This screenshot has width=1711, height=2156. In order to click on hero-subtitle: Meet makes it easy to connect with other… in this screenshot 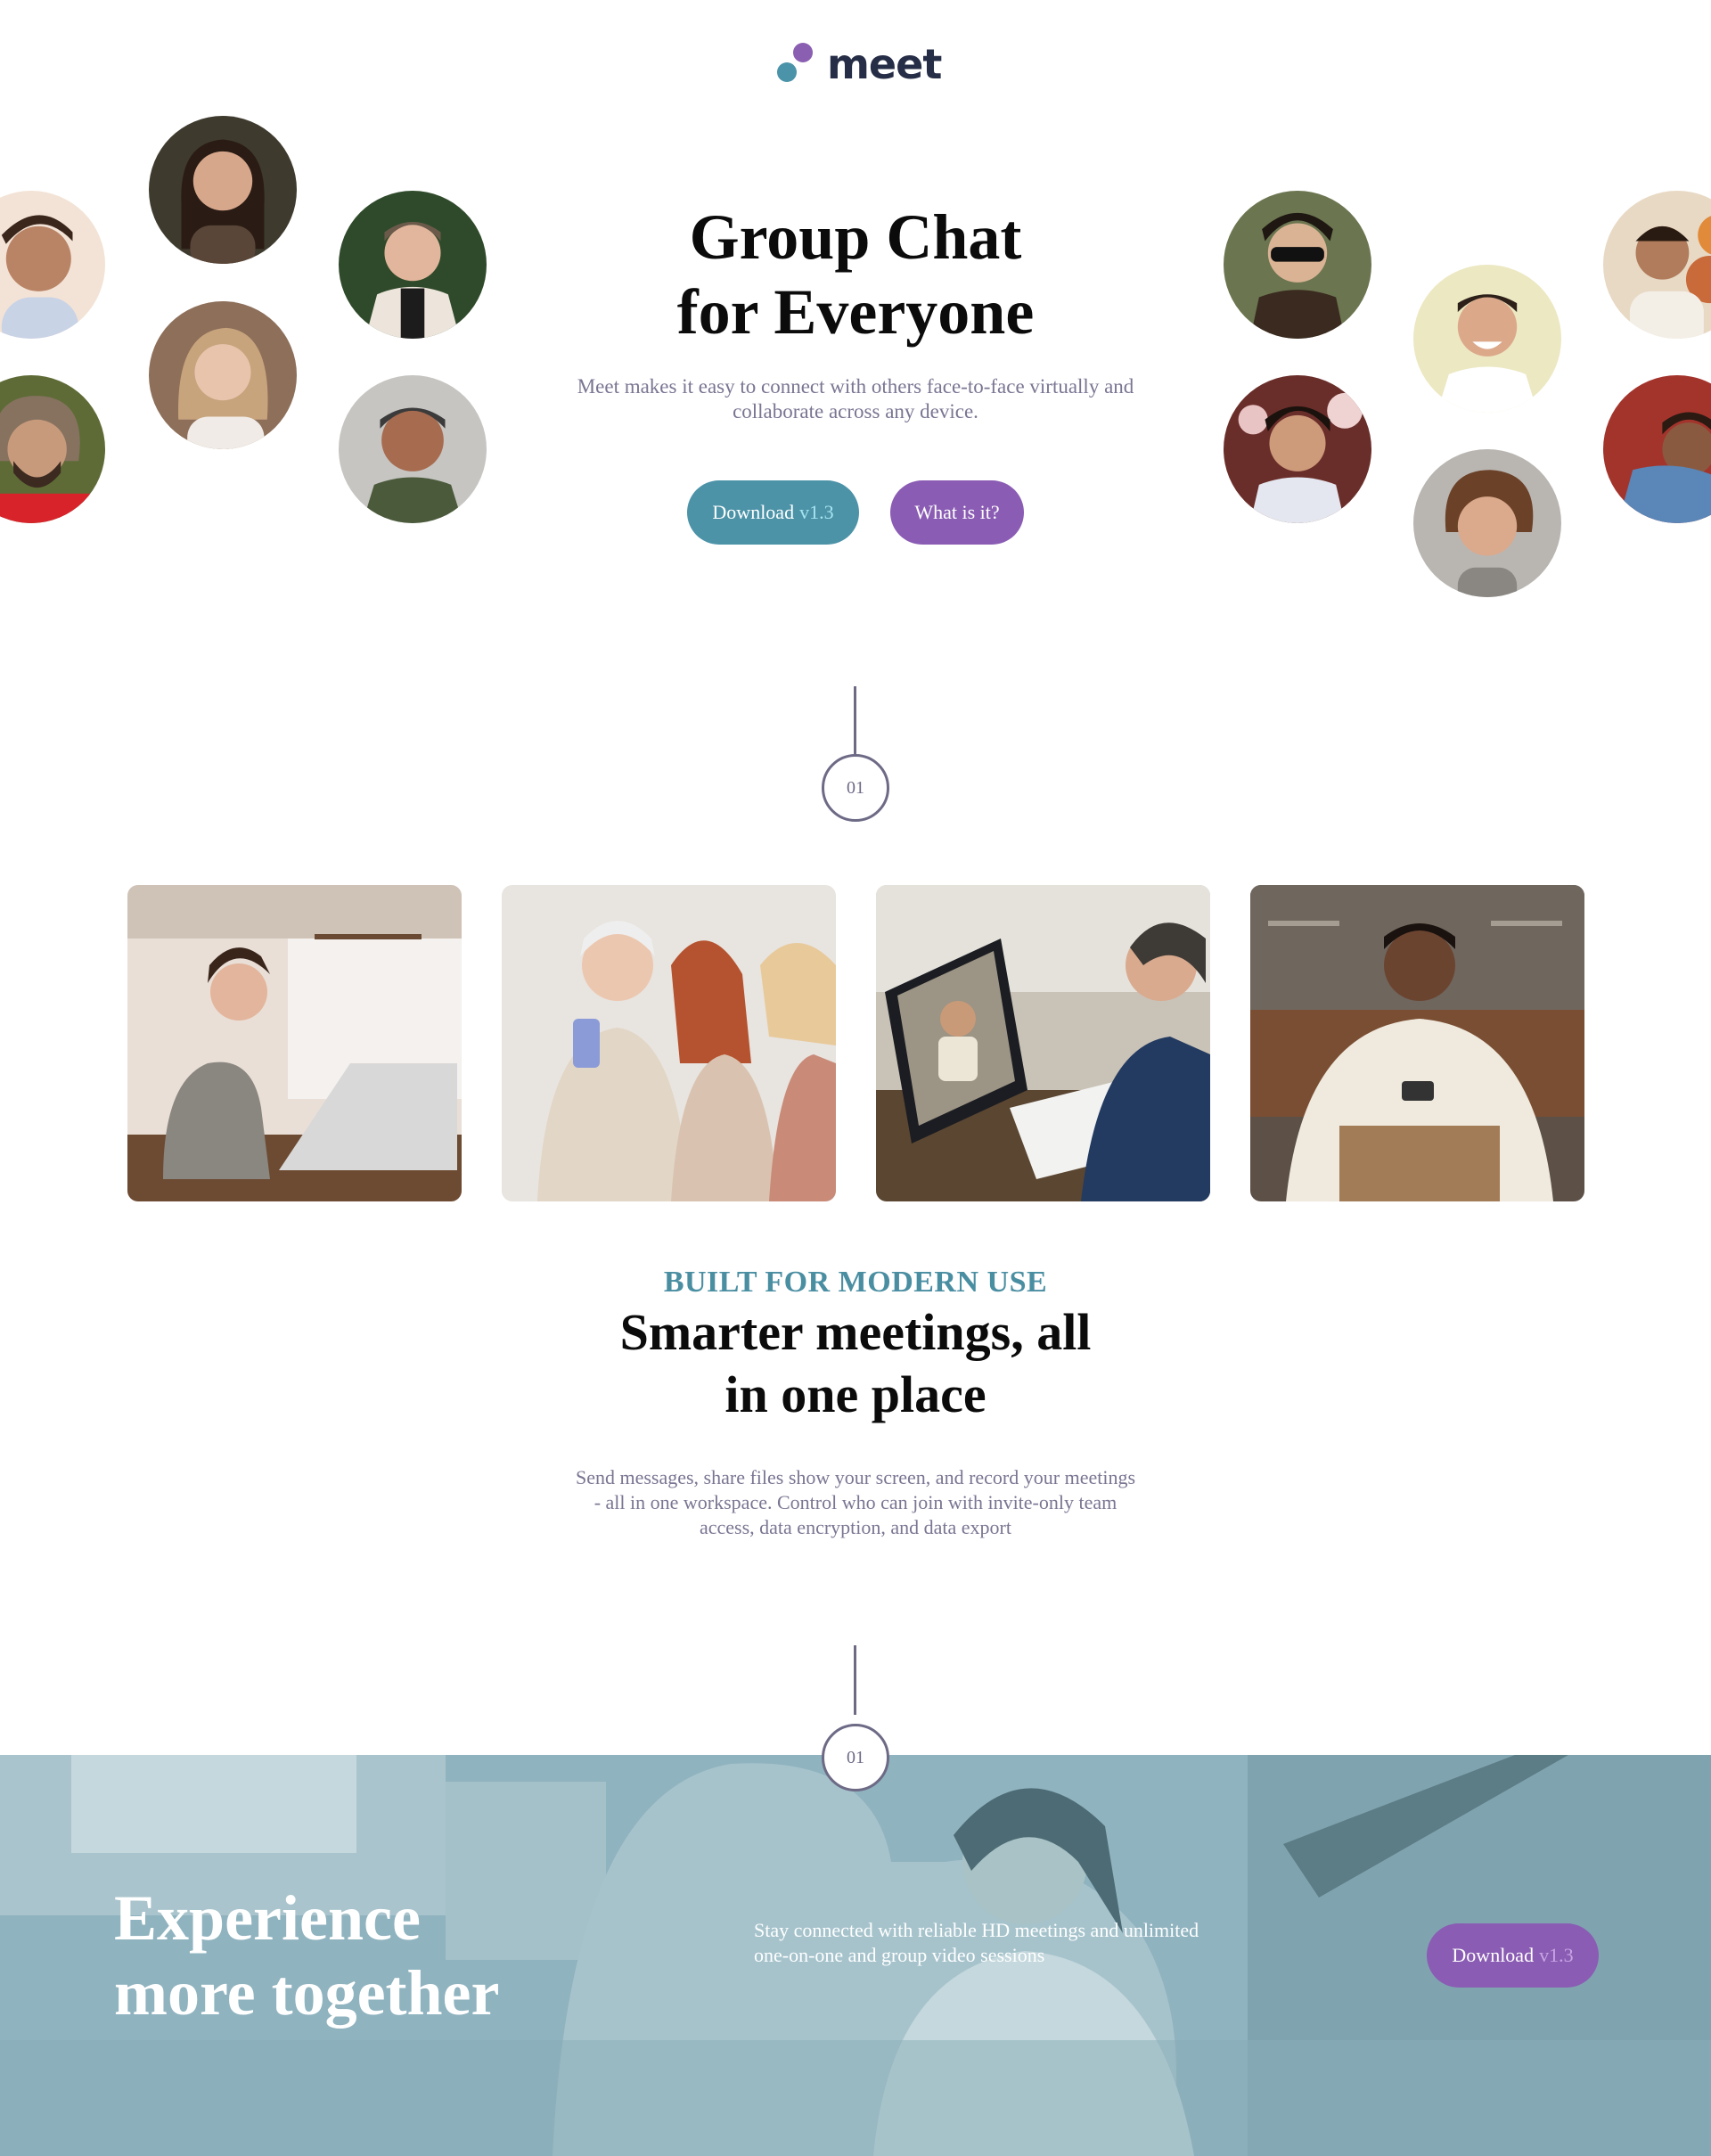, I will do `click(855, 399)`.